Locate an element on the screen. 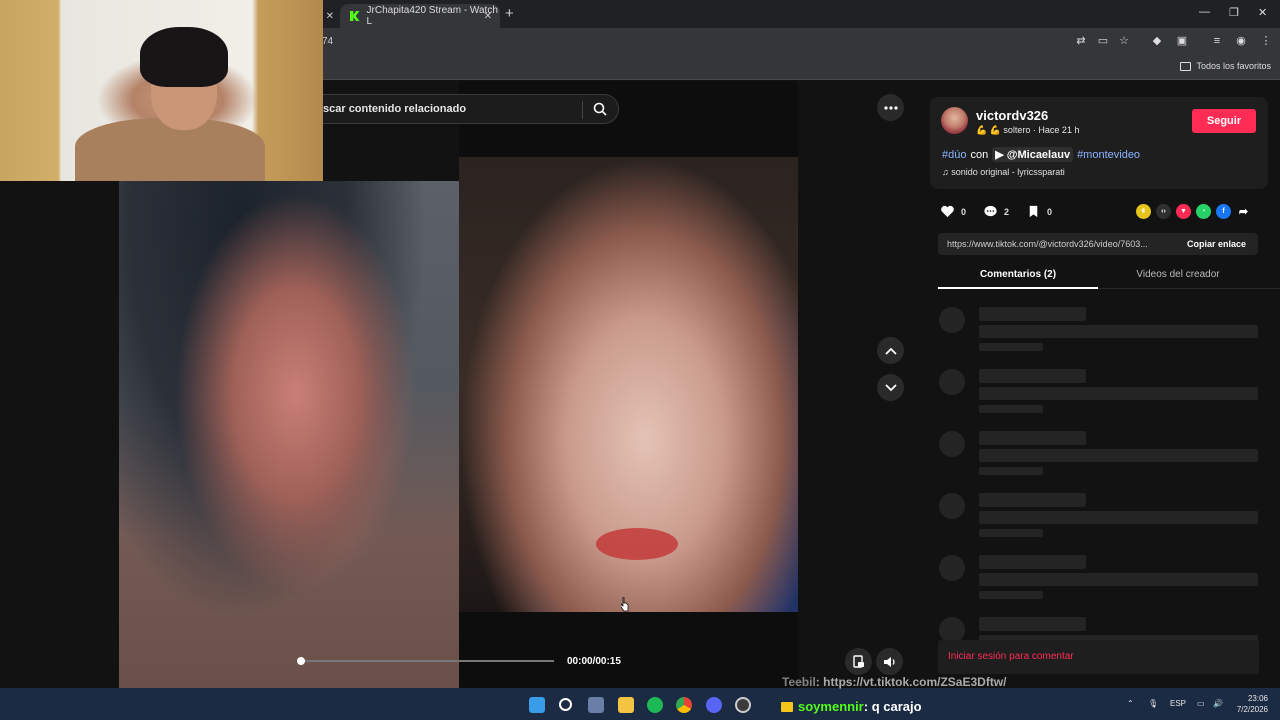  phone-screen-icon is located at coordinates (858, 661).